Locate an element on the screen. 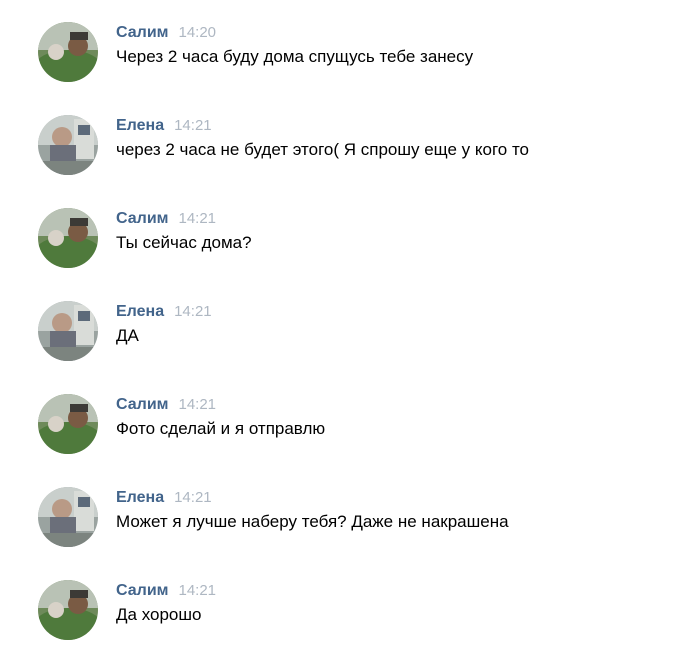 Image resolution: width=694 pixels, height=666 pixels. message-meta: Салим 14:20 is located at coordinates (166, 35).